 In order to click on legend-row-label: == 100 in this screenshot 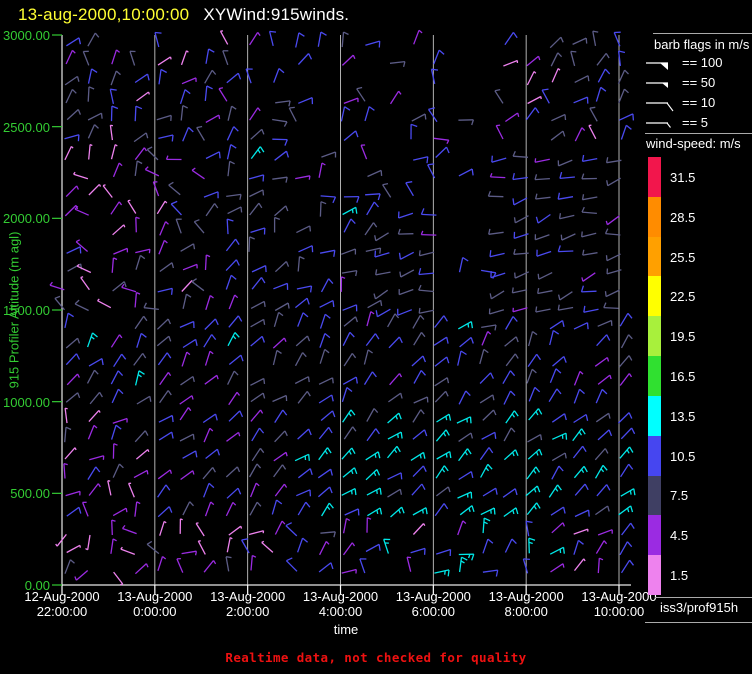, I will do `click(702, 62)`.